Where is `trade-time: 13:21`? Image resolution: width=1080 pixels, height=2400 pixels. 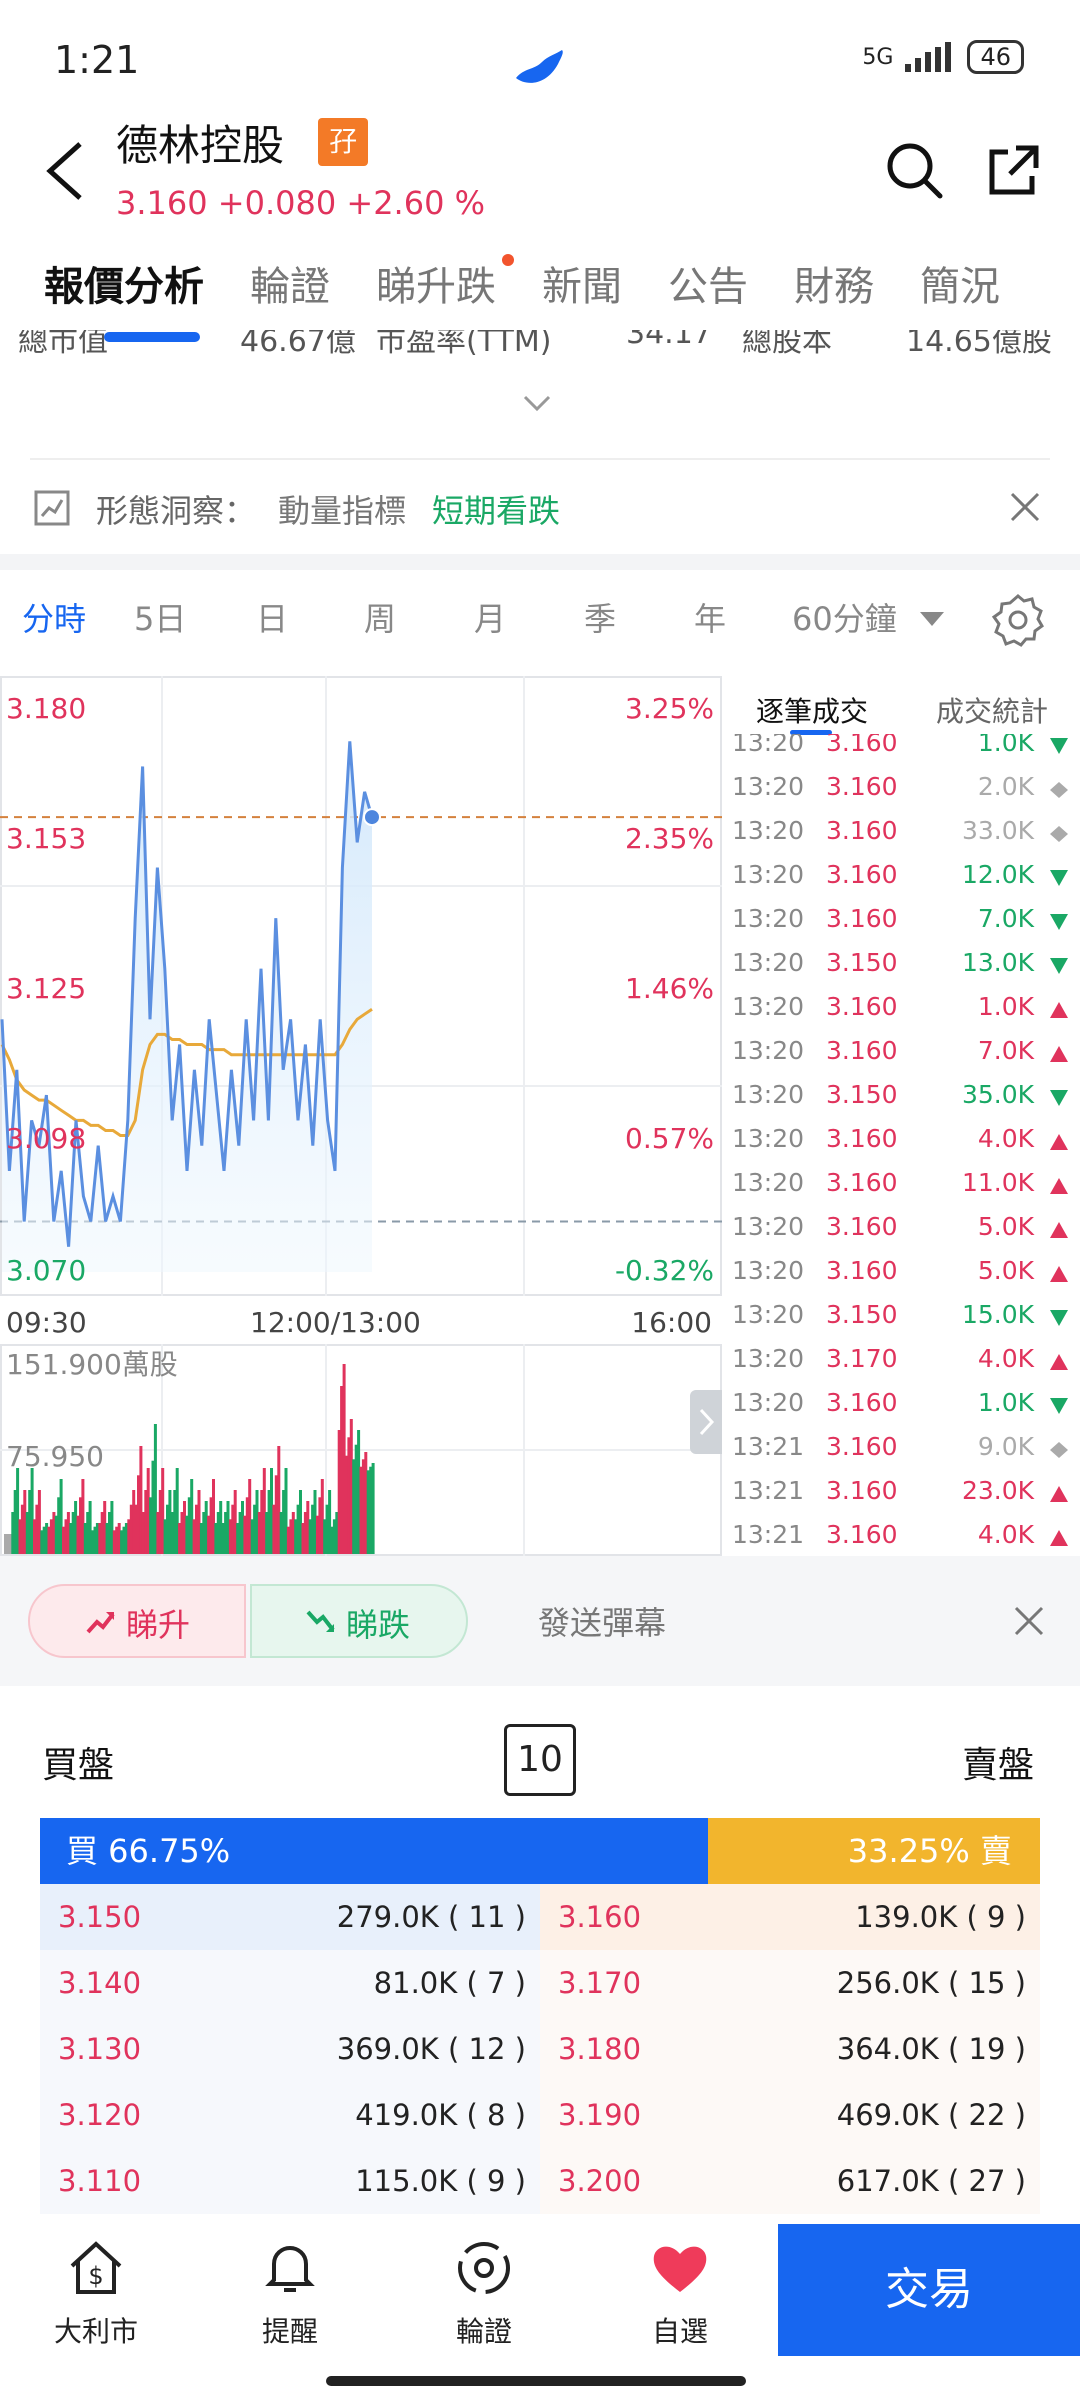 trade-time: 13:21 is located at coordinates (768, 1446).